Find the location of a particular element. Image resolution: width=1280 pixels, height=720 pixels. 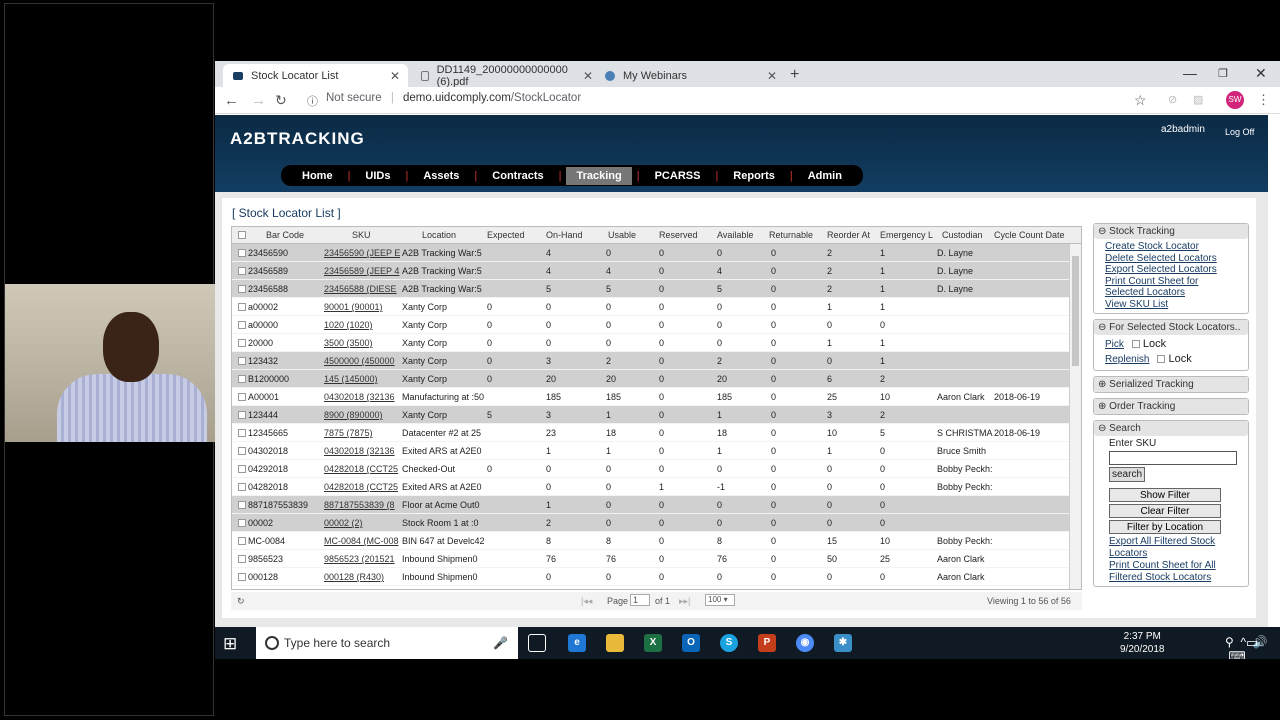

profile-avatar: SW is located at coordinates (1235, 100).